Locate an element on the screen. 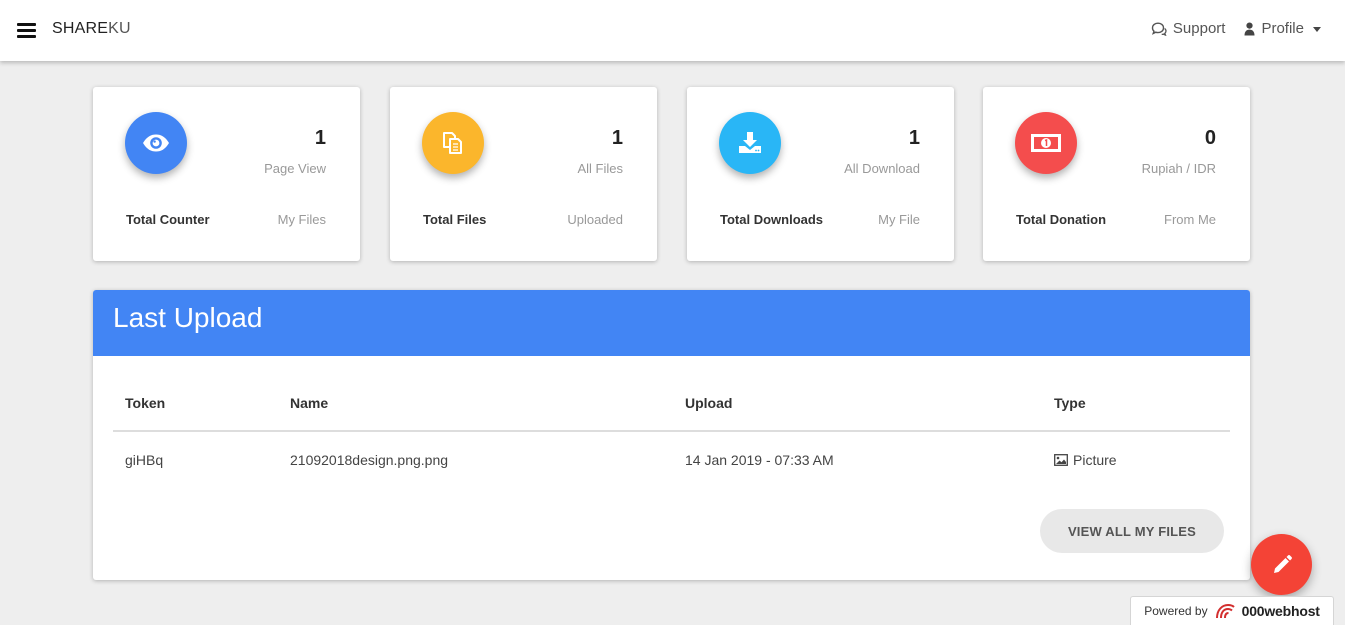 Image resolution: width=1345 pixels, height=625 pixels. files-icon is located at coordinates (452, 143).